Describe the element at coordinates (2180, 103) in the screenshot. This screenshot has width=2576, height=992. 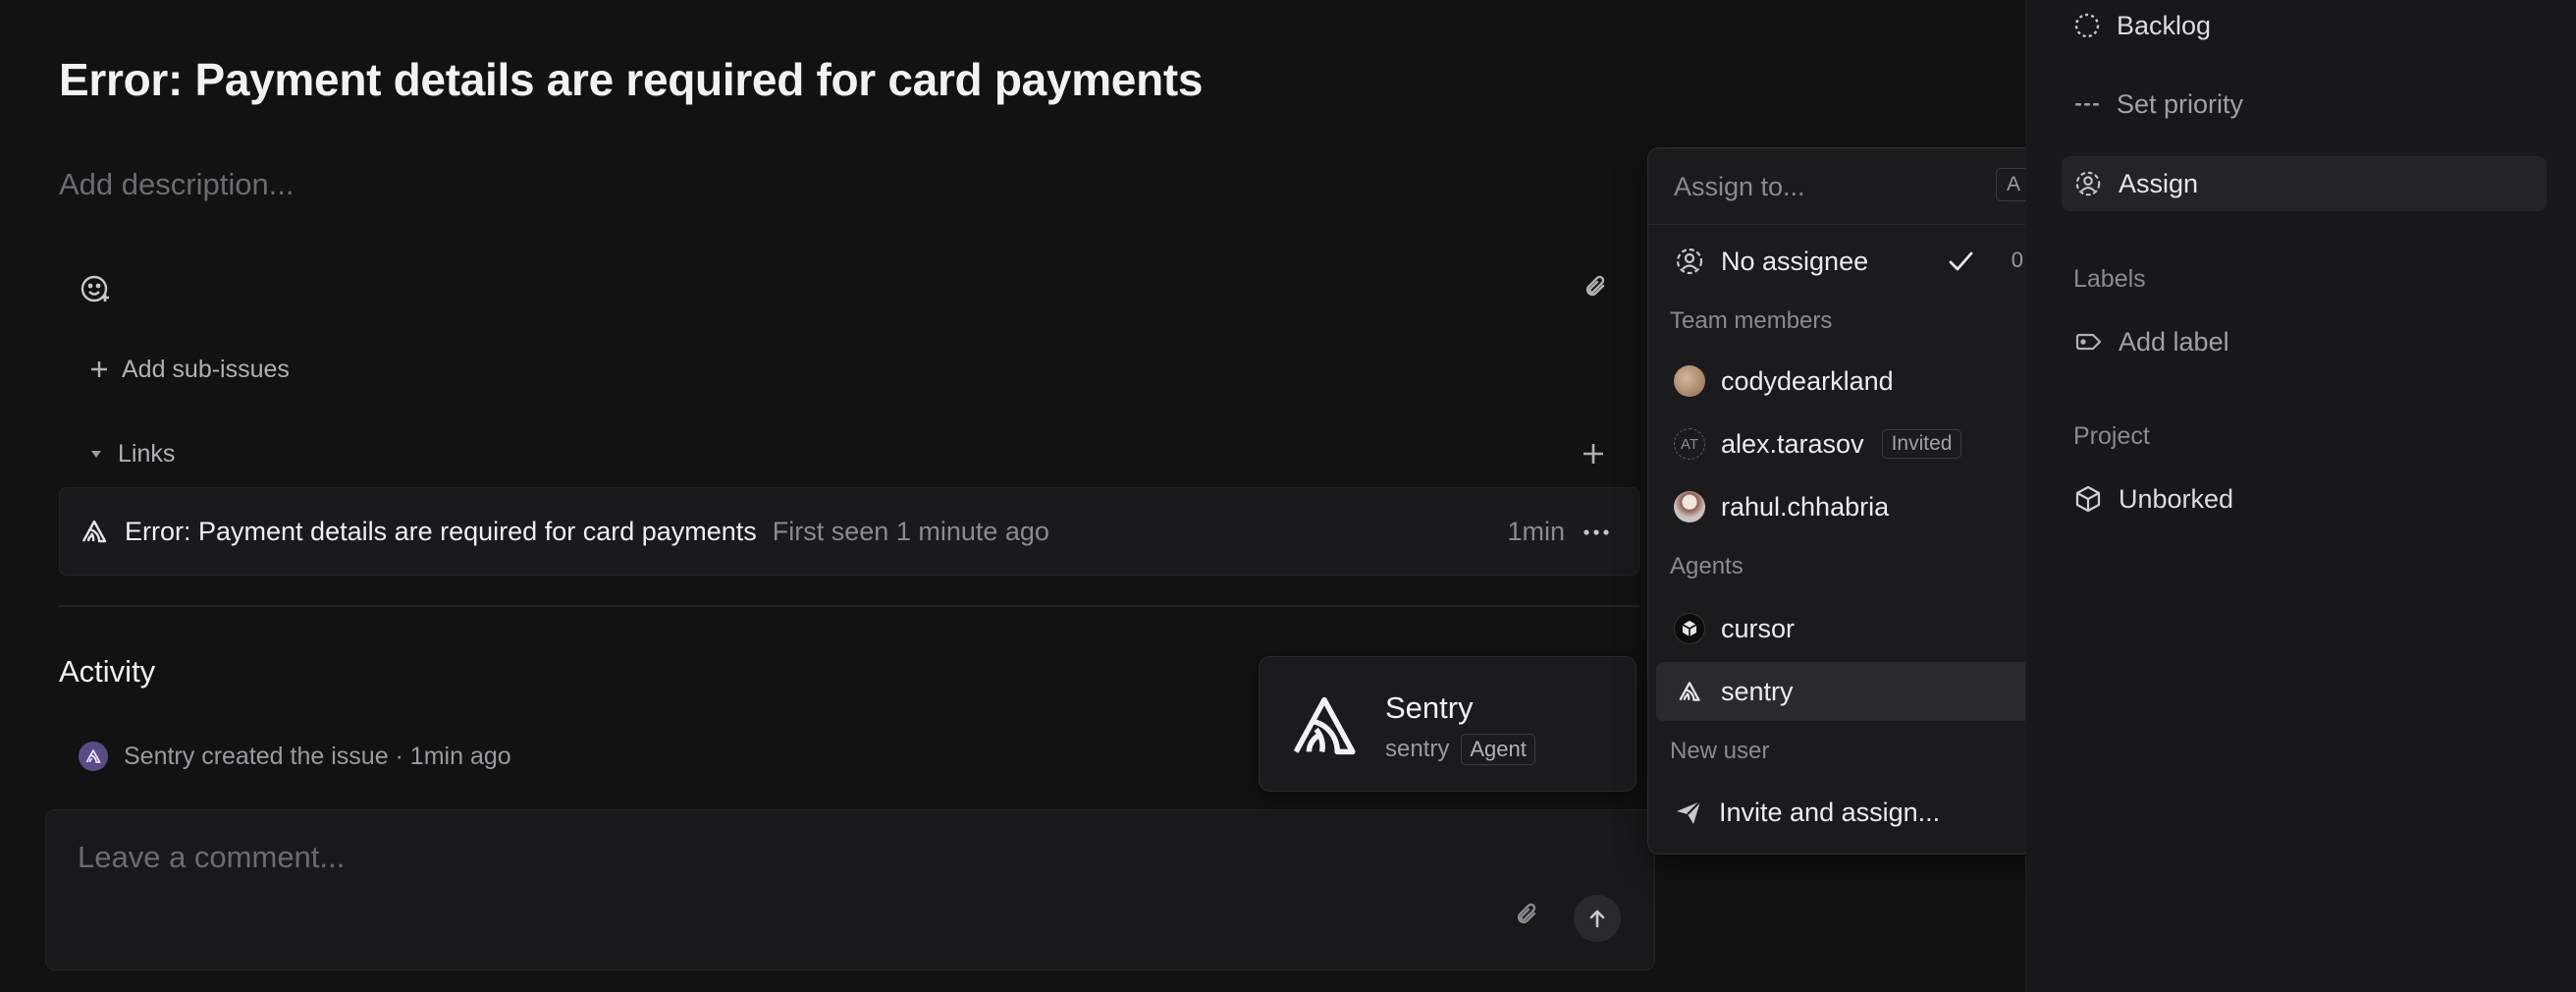
I see `priority-label: Set priority` at that location.